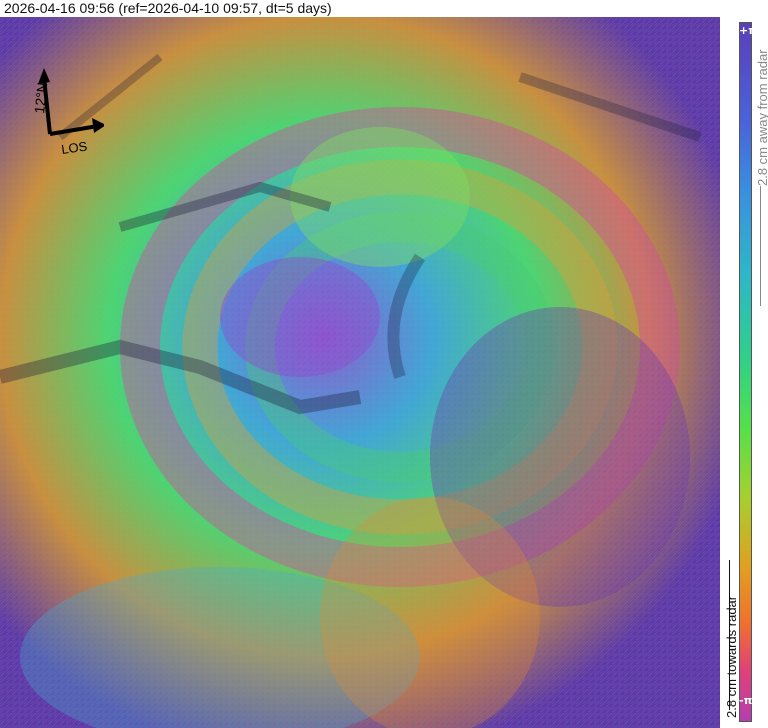 This screenshot has width=768, height=728. Describe the element at coordinates (67, 112) in the screenshot. I see `compass-indicator: 12°N LOS` at that location.